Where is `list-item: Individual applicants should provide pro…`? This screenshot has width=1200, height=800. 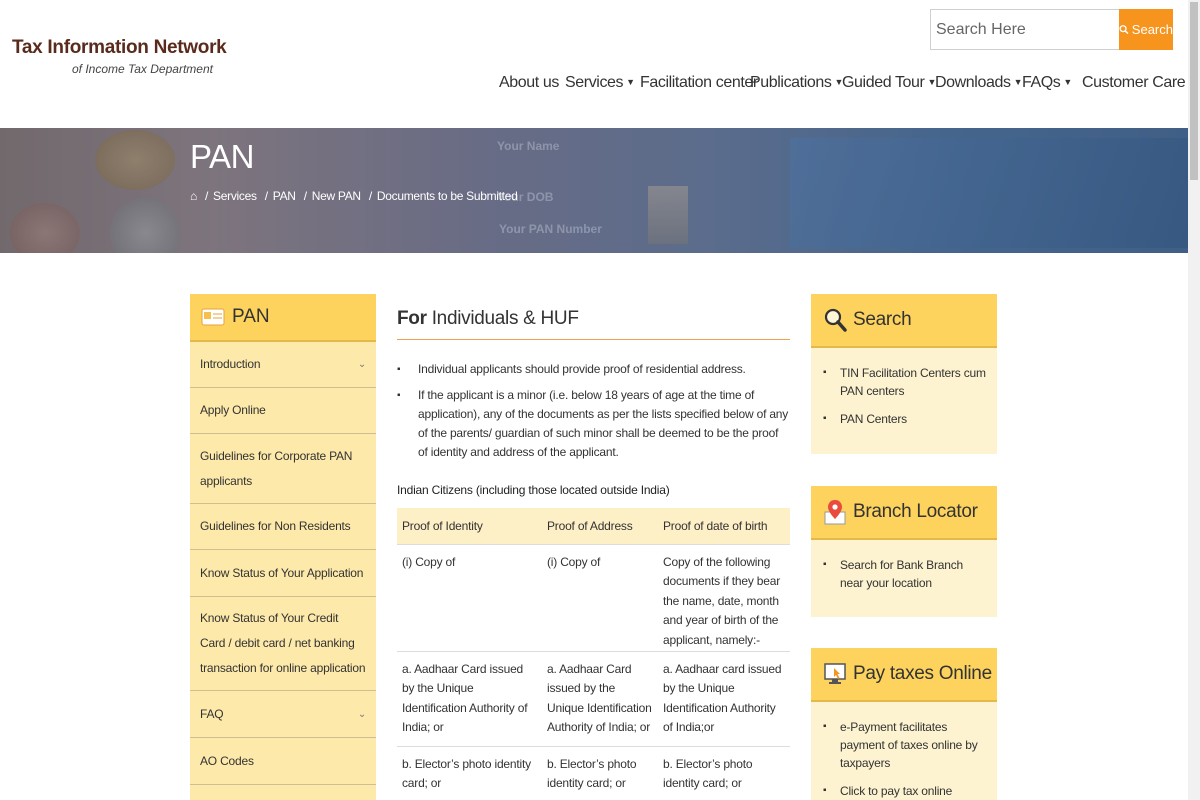 list-item: Individual applicants should provide pro… is located at coordinates (587, 369).